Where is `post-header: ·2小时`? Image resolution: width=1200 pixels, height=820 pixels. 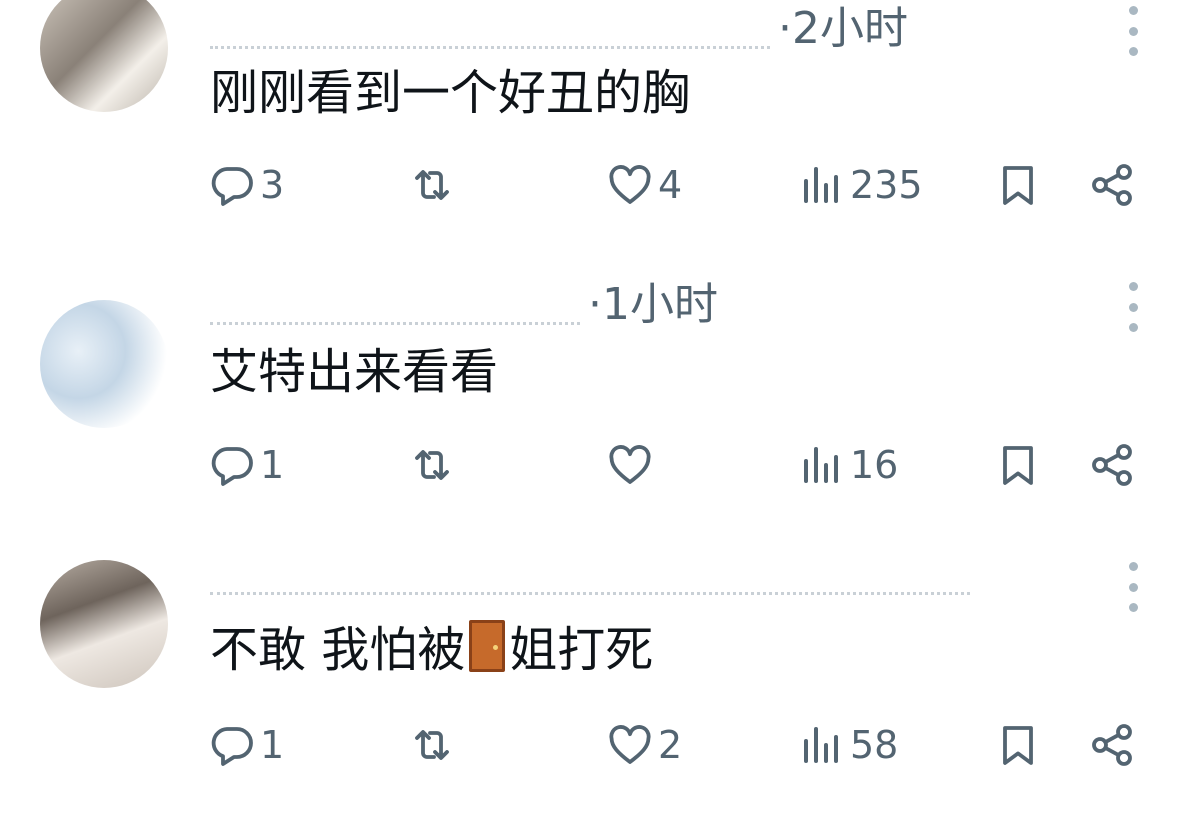 post-header: ·2小时 is located at coordinates (559, 27).